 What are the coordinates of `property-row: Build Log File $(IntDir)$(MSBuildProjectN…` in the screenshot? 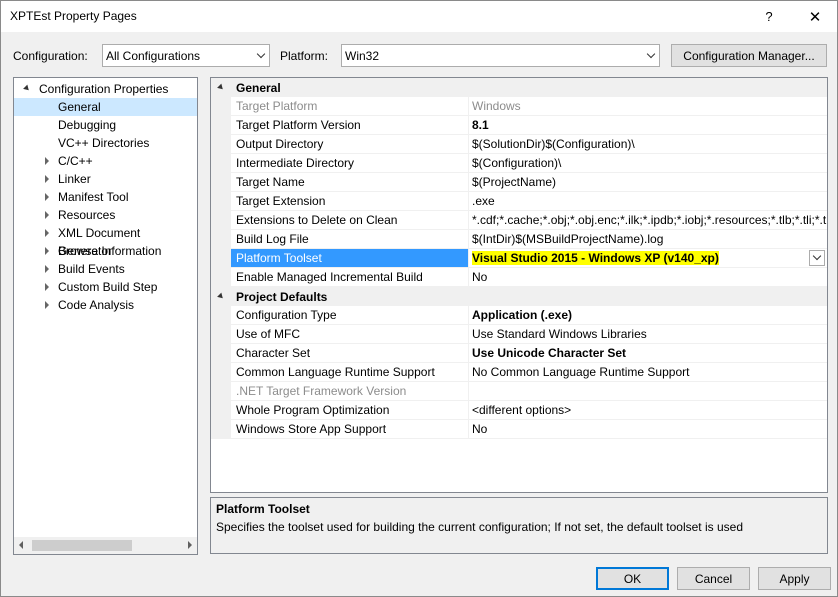 It's located at (519, 239).